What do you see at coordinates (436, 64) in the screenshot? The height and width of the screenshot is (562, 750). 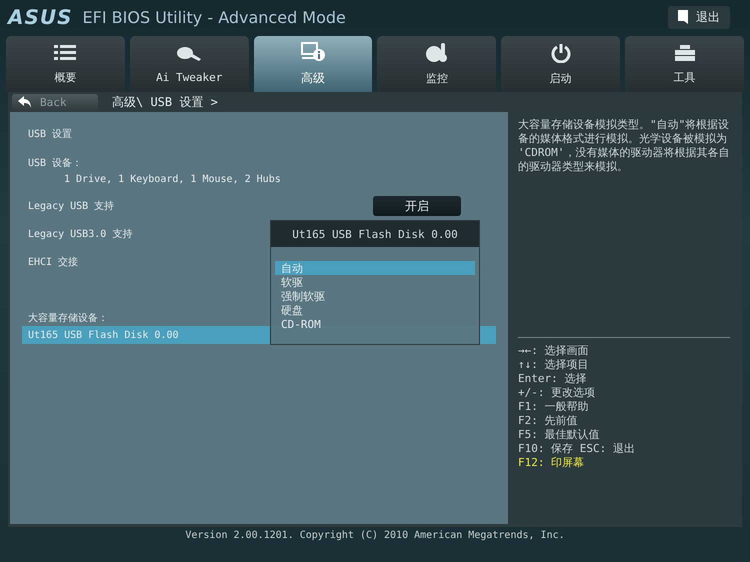 I see `tab: 监控` at bounding box center [436, 64].